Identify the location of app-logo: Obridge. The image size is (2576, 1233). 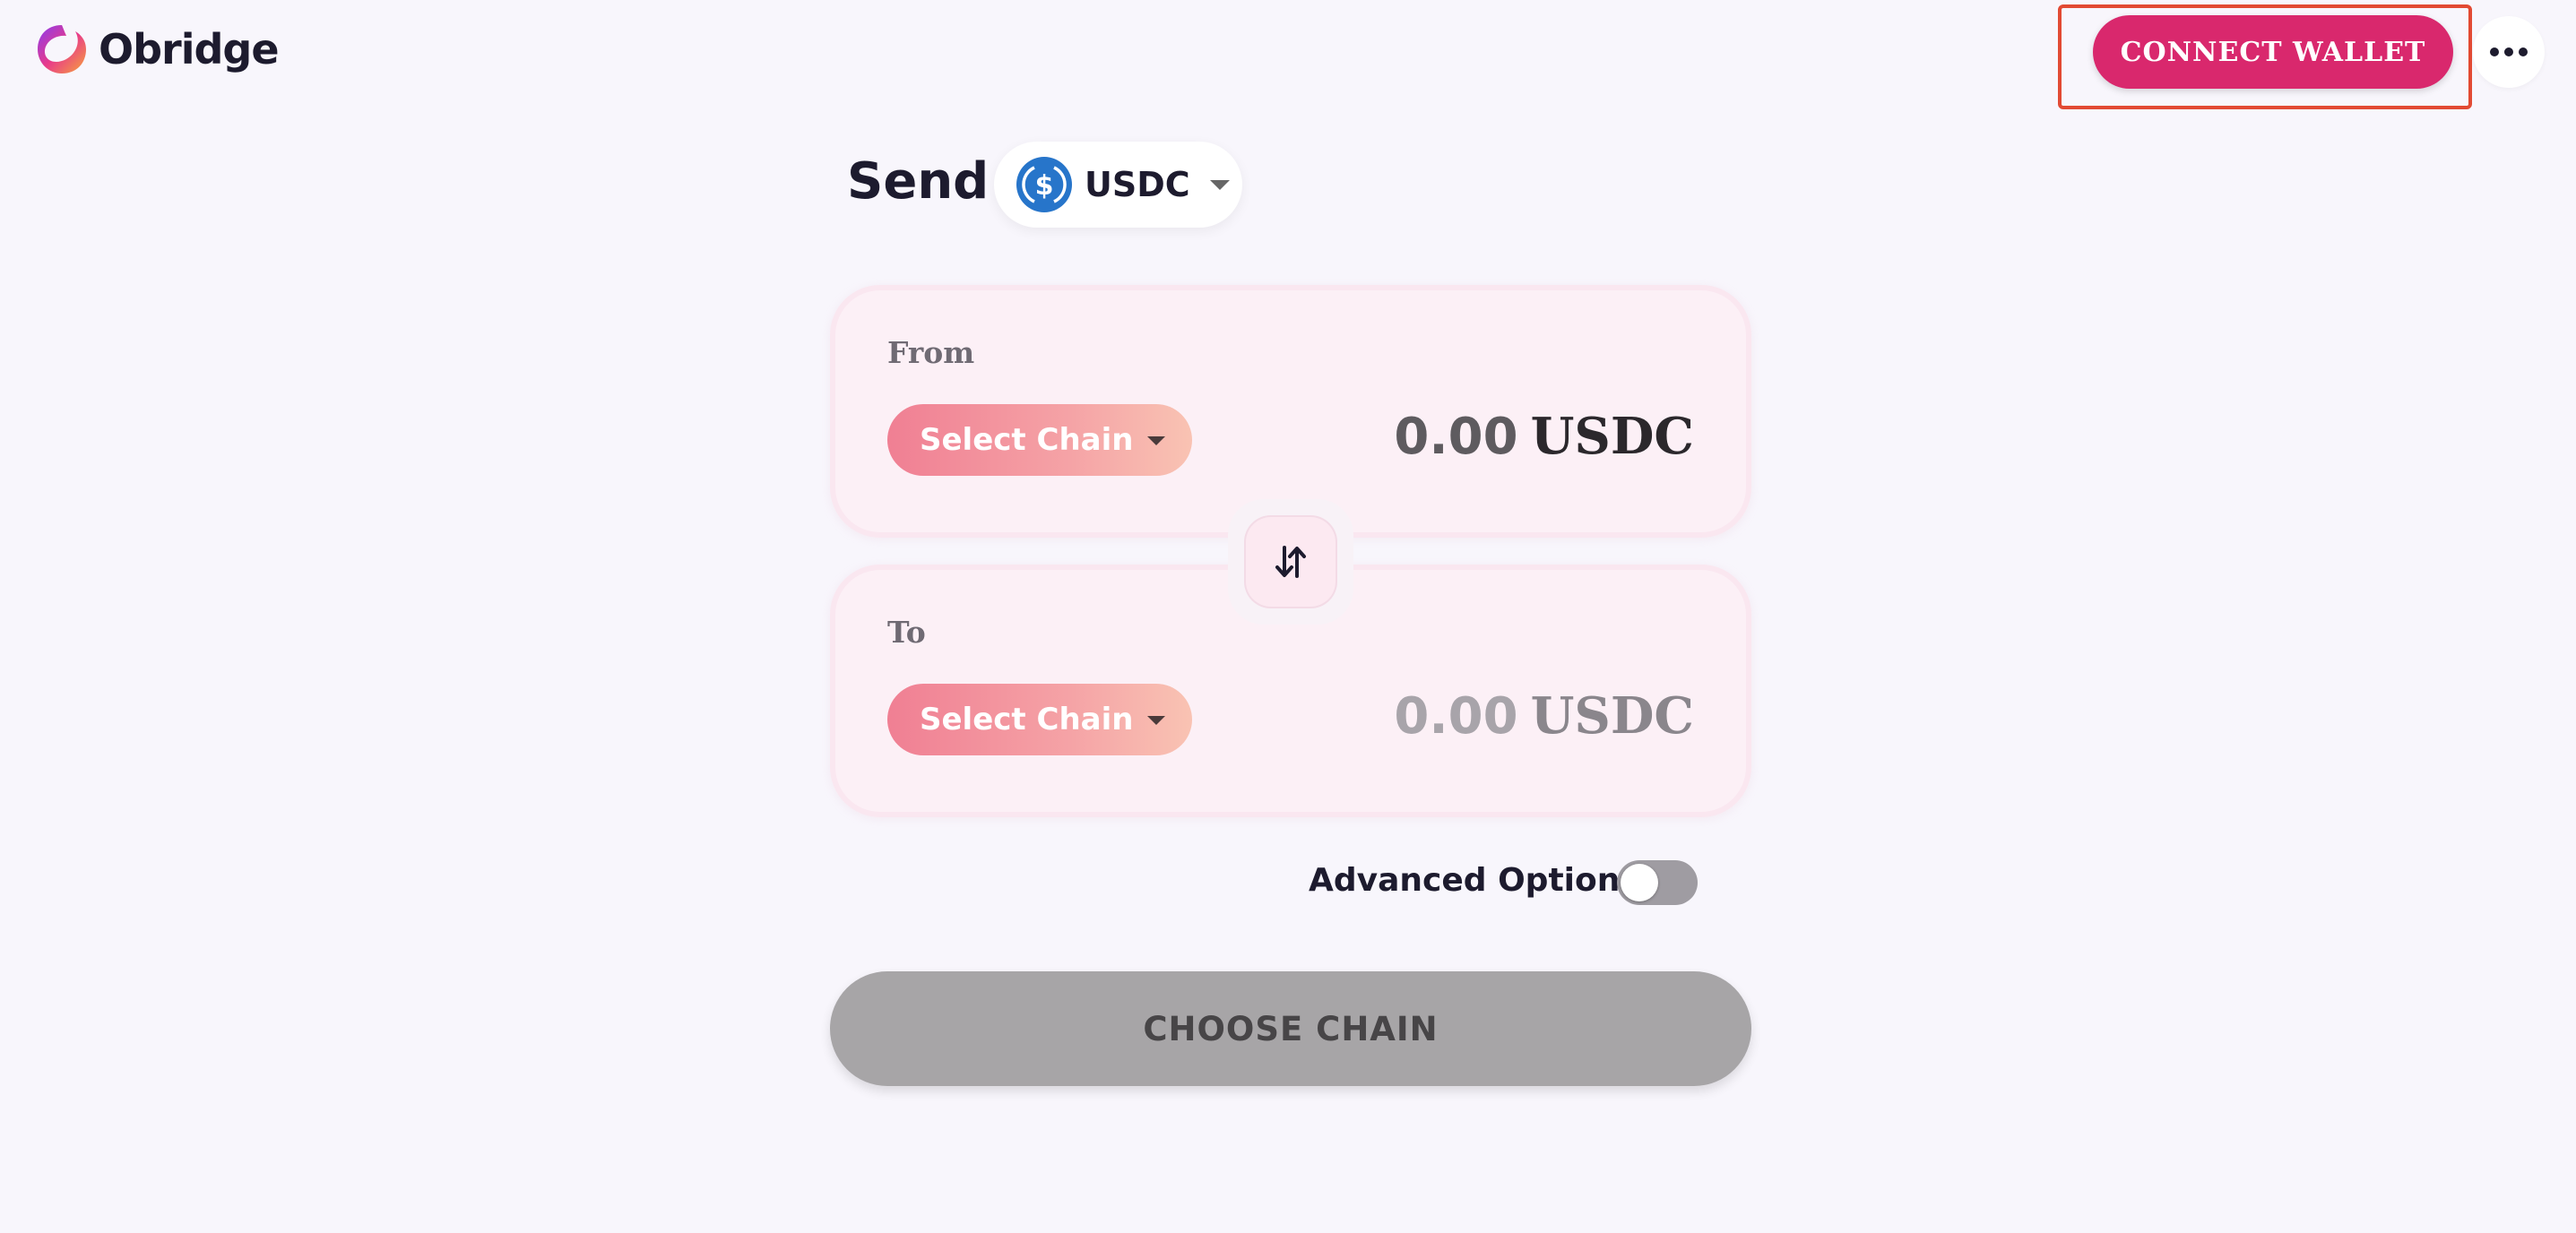
(157, 49).